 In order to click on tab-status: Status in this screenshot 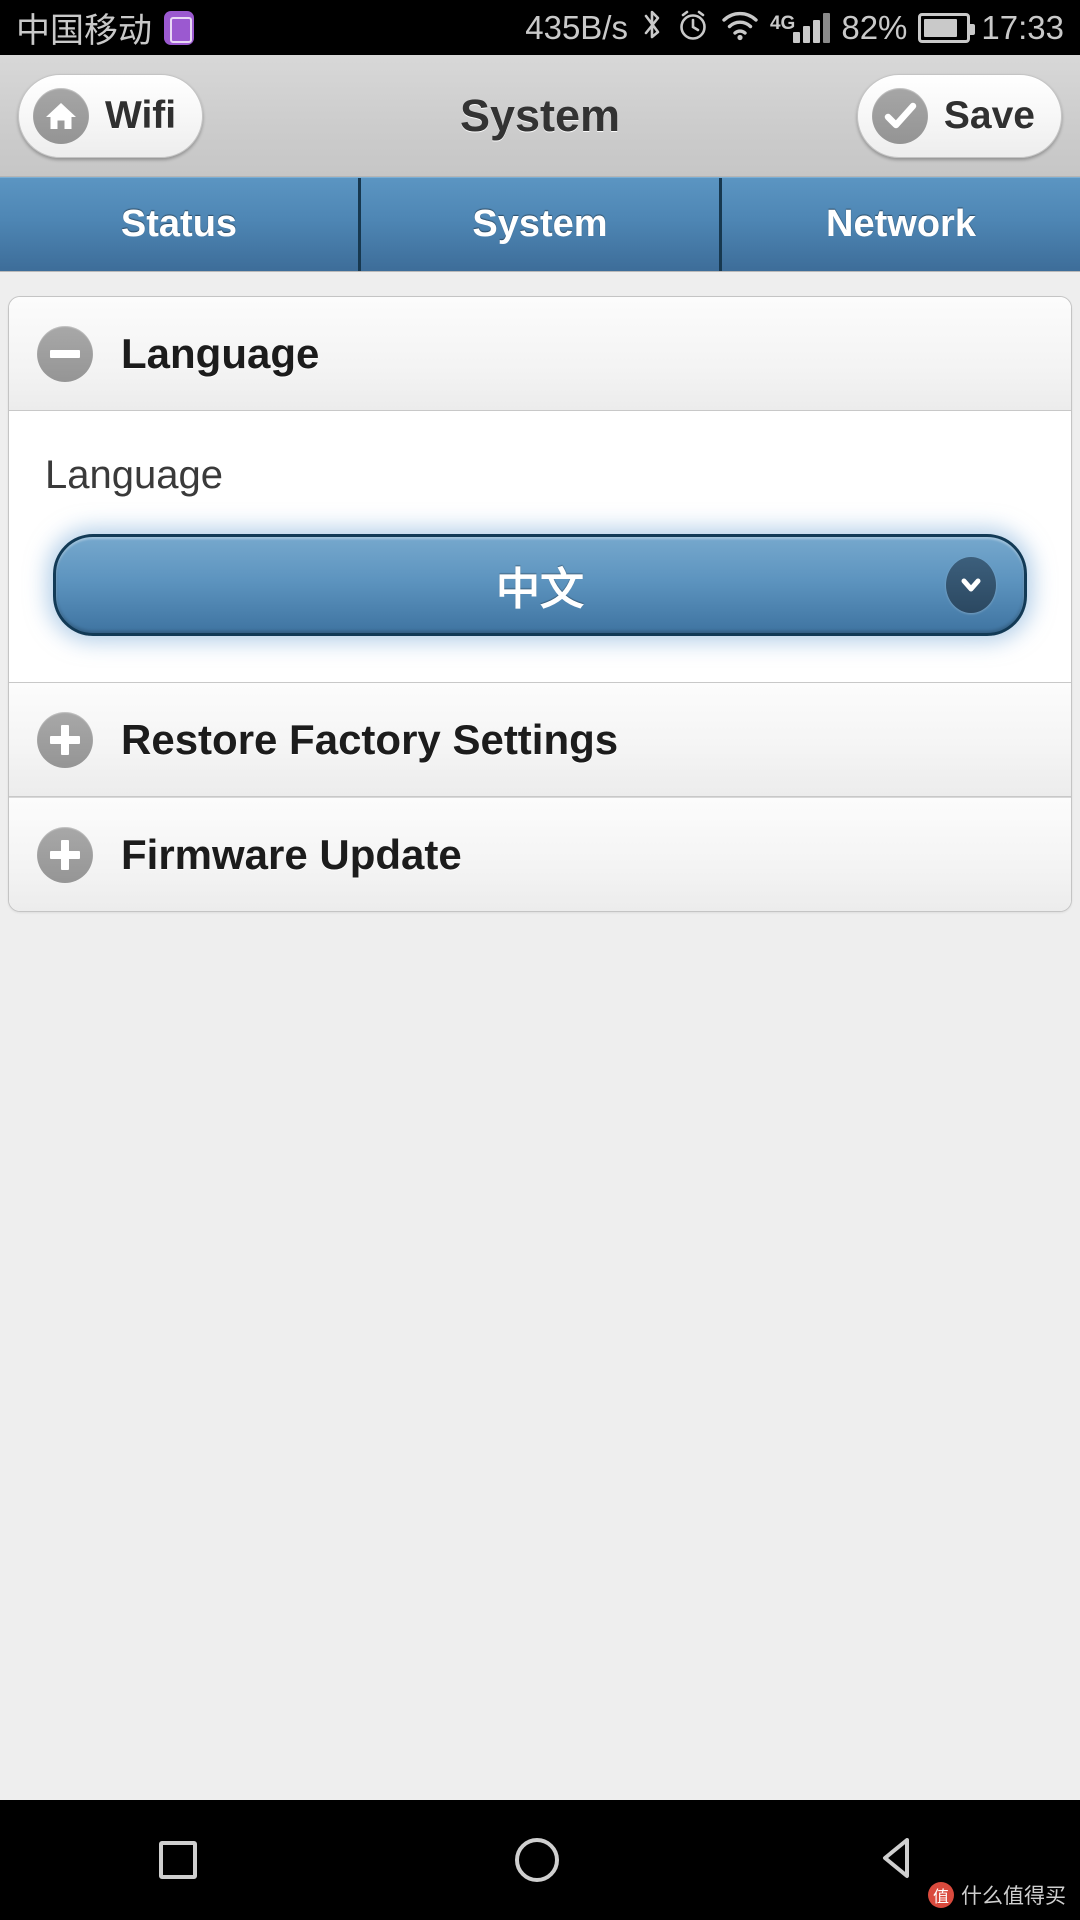, I will do `click(180, 224)`.